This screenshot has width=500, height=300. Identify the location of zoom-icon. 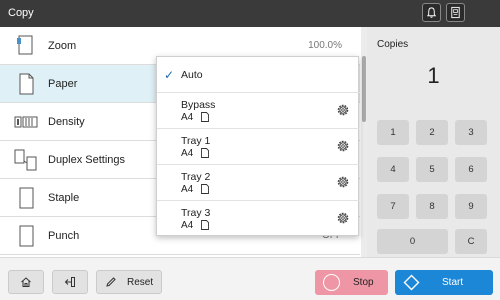
(25, 45).